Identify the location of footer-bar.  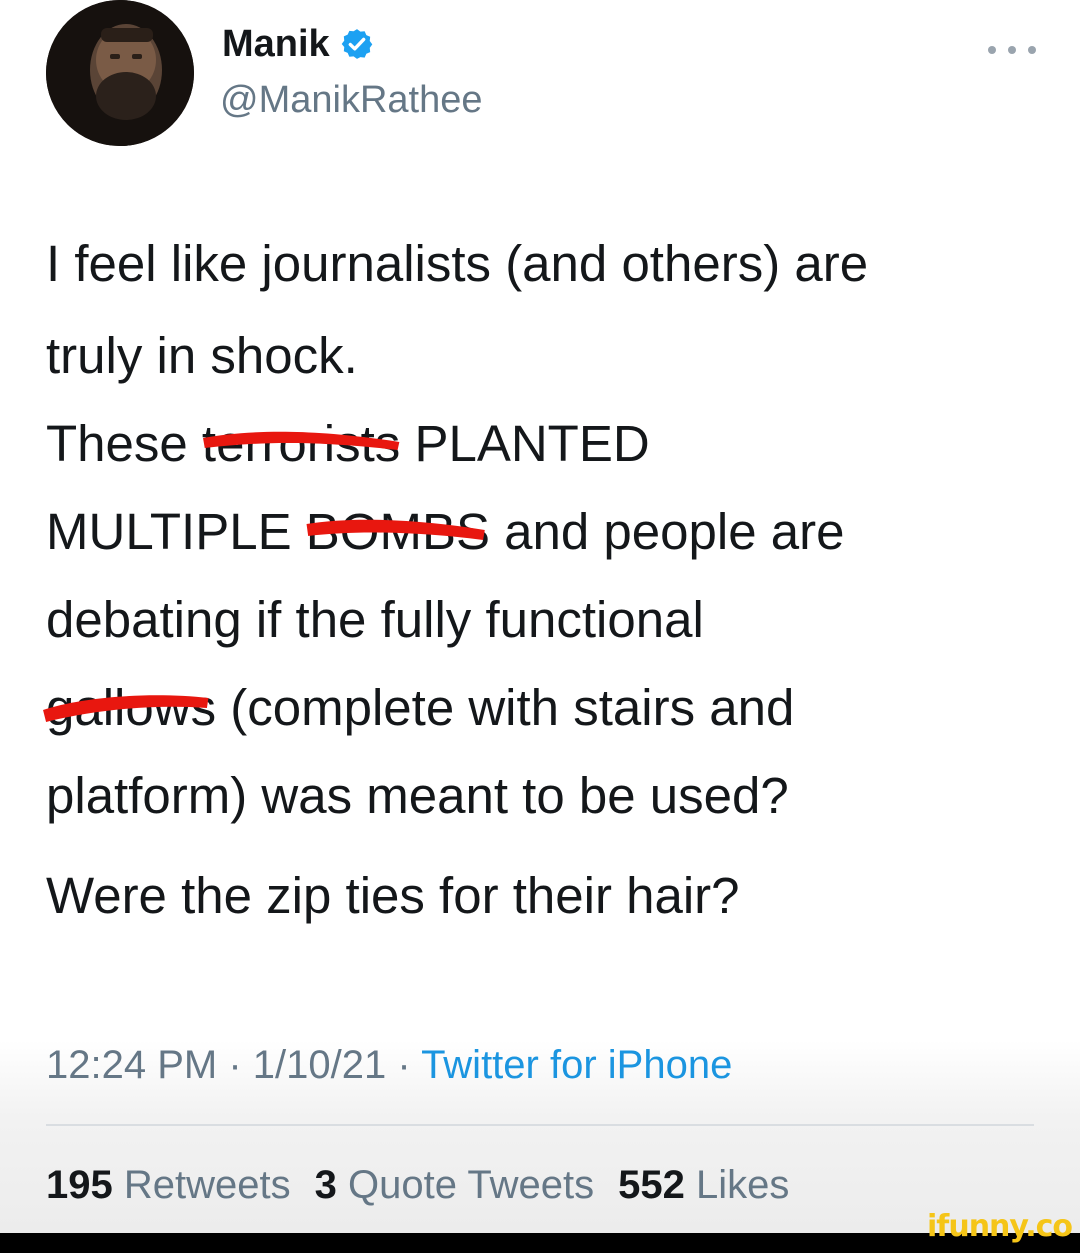
(540, 1243).